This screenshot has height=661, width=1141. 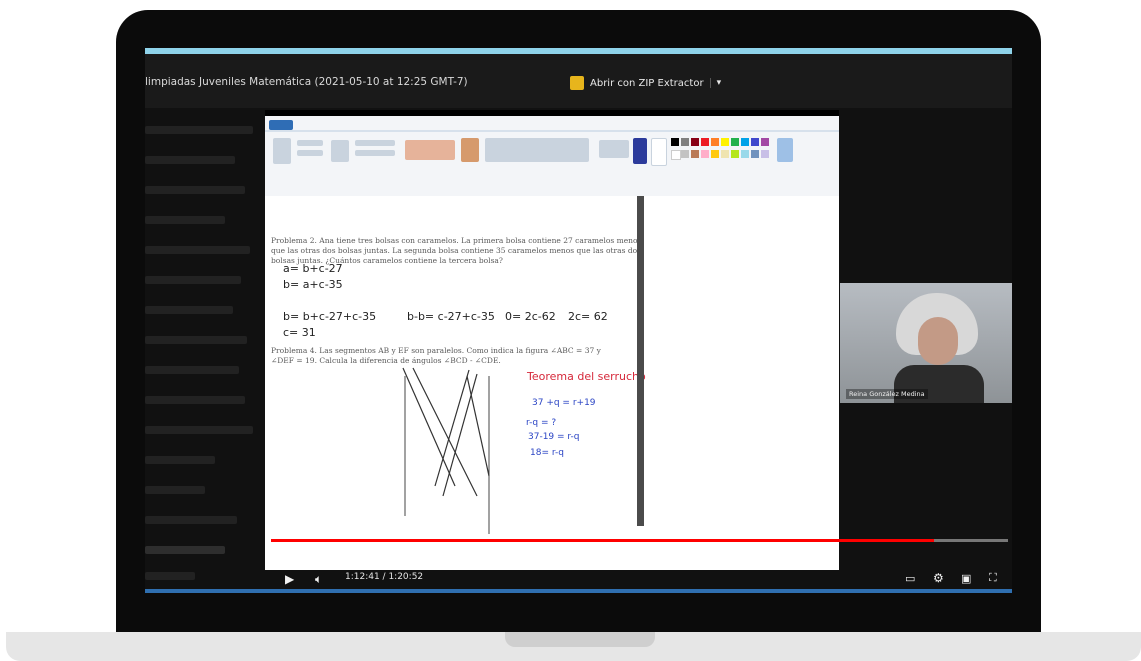 What do you see at coordinates (318, 579) in the screenshot?
I see `volume-icon: 🔈︎` at bounding box center [318, 579].